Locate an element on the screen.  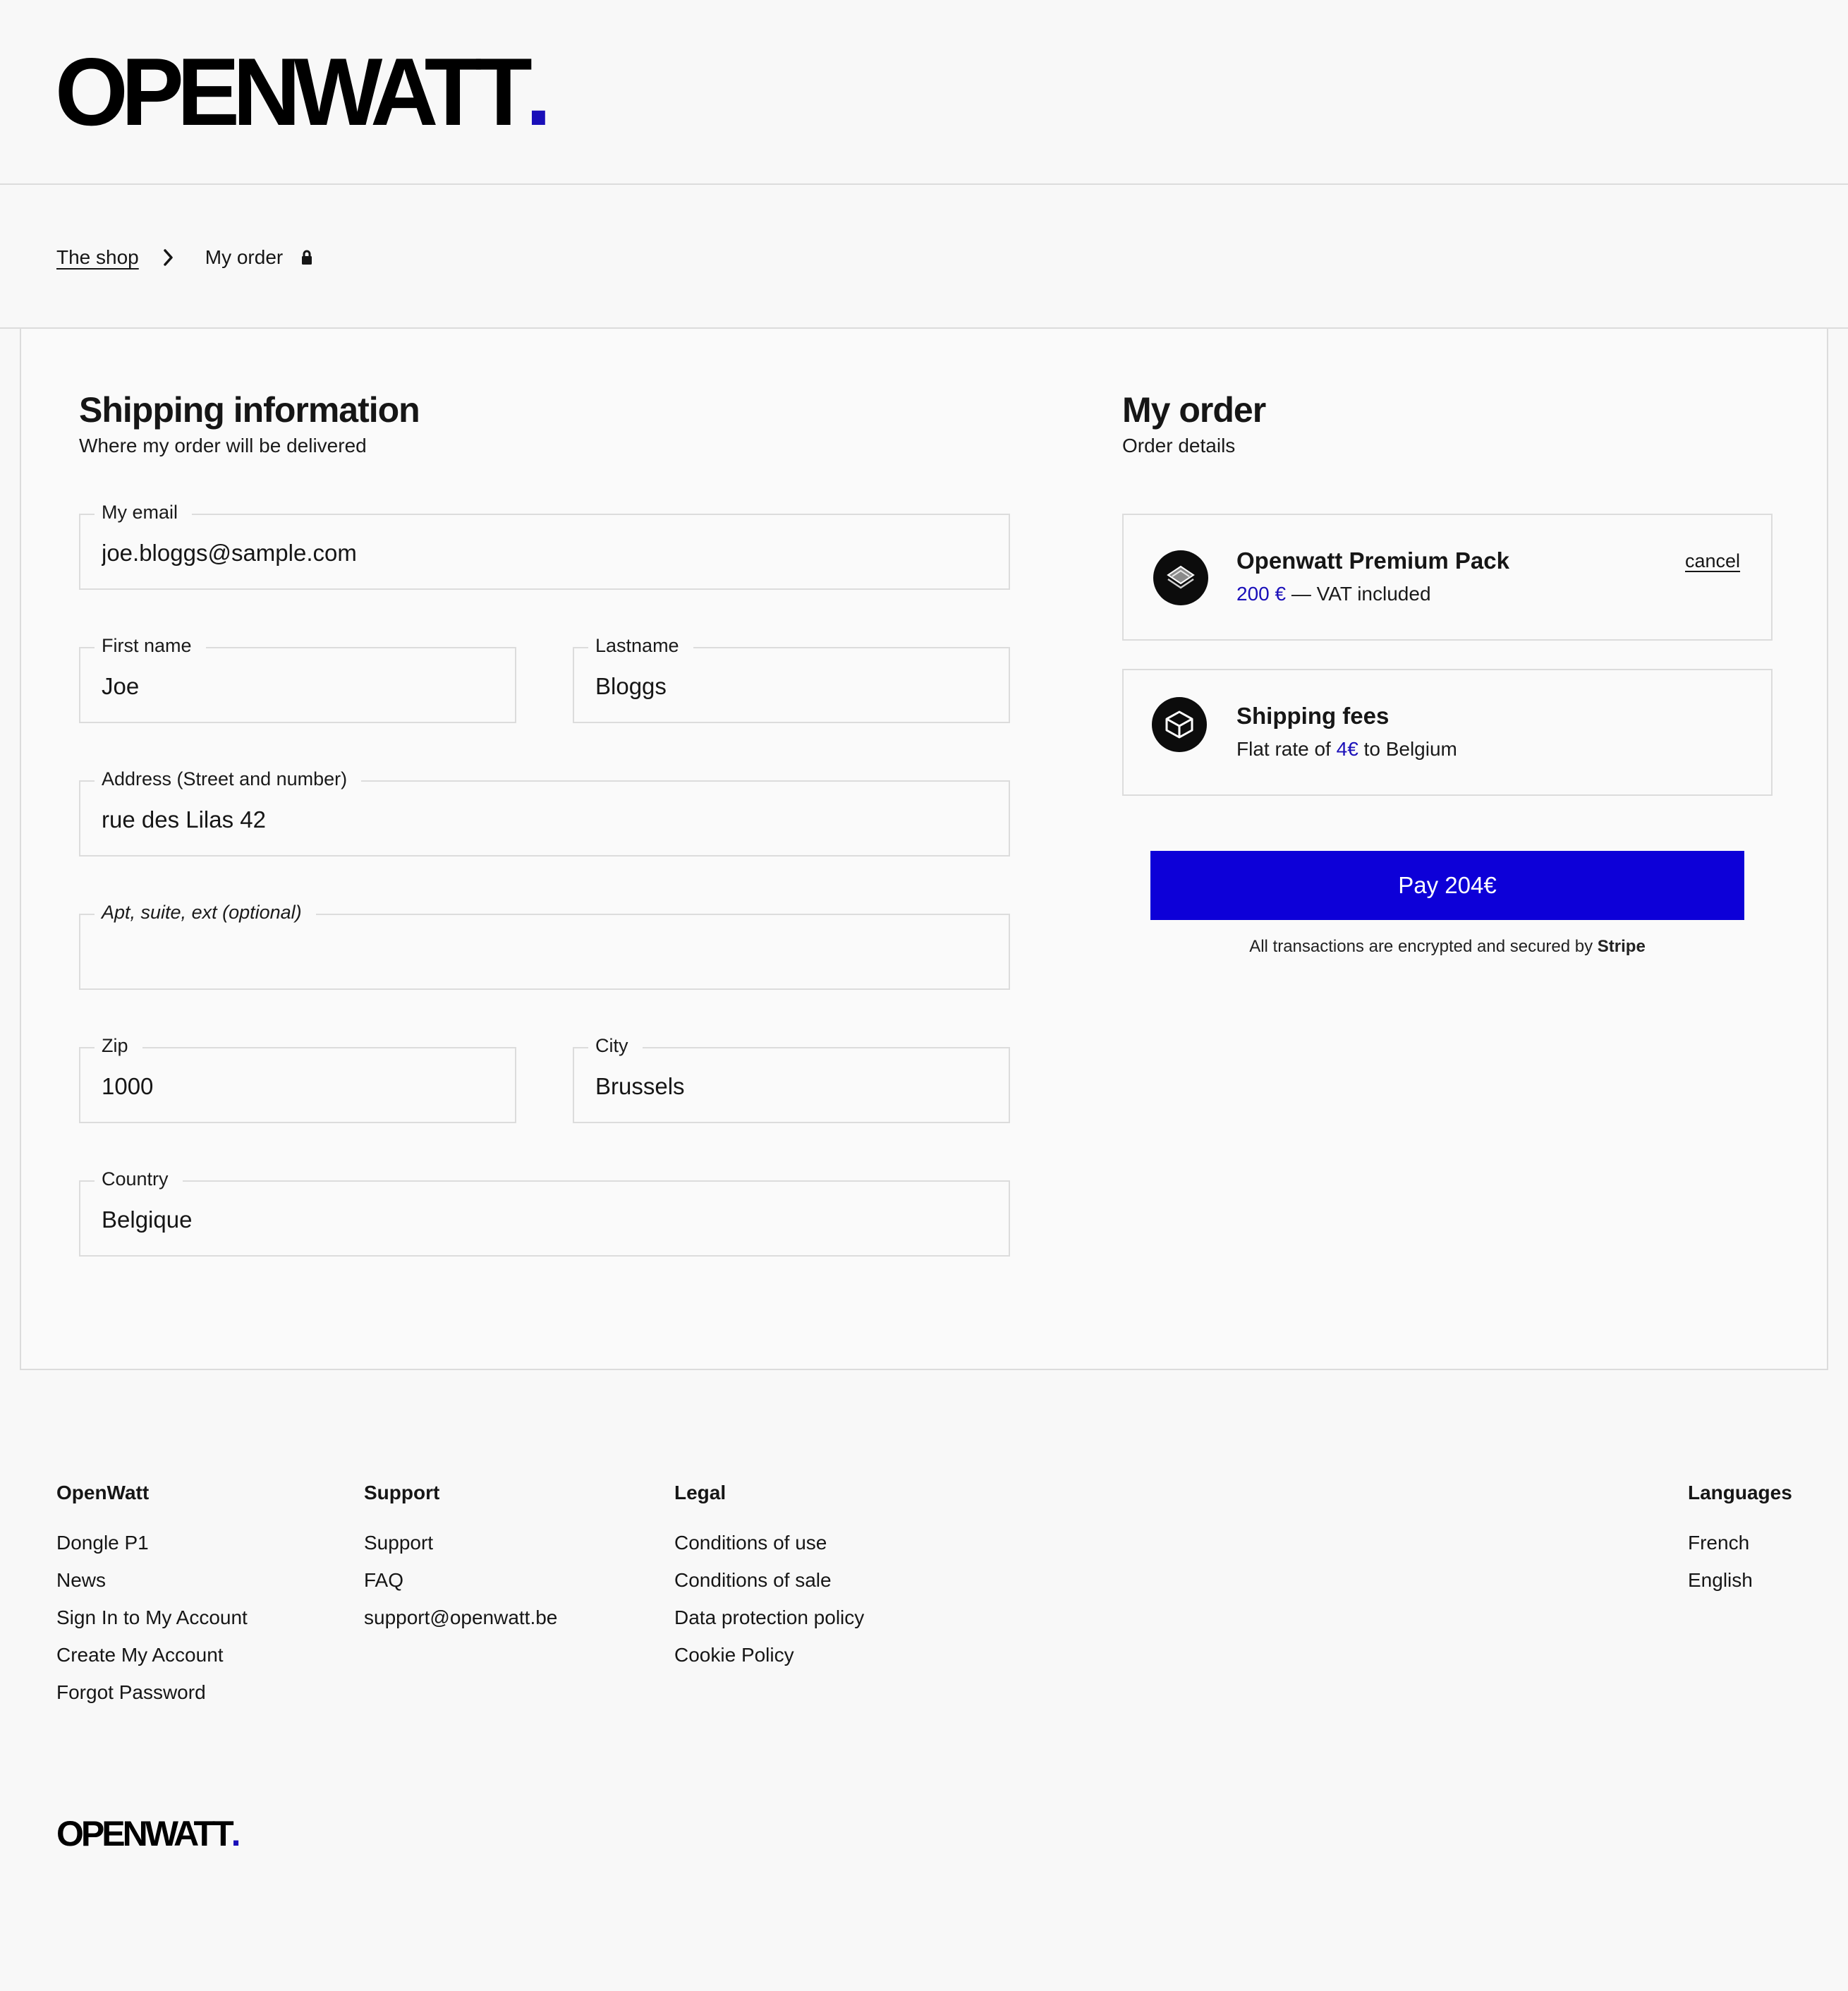
email-label: My email is located at coordinates (144, 512).